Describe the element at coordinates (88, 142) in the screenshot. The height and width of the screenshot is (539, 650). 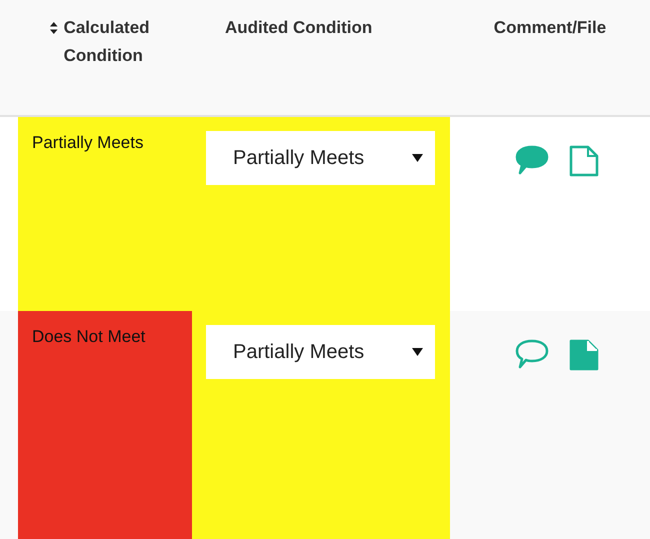
I see `condition-text: Partially Meets` at that location.